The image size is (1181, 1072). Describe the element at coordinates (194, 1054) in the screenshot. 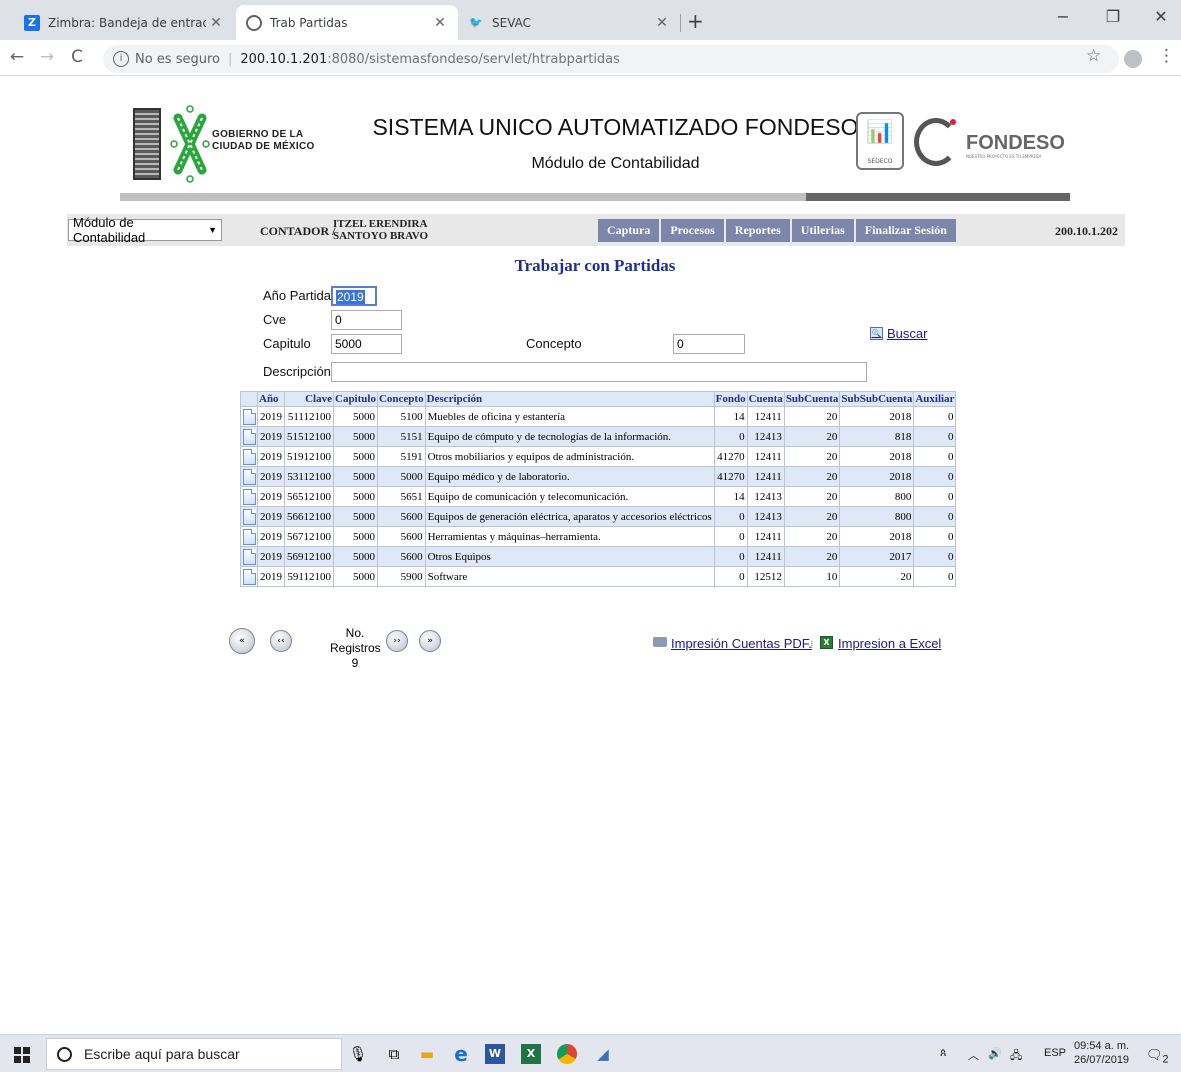

I see `taskbar-search: Escribe aquí para buscar` at that location.